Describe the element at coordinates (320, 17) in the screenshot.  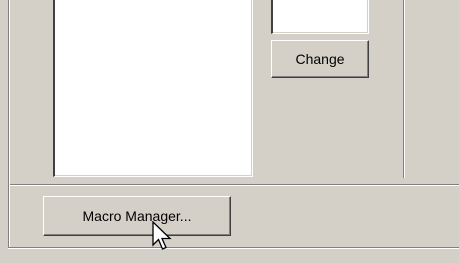
I see `preview-box` at that location.